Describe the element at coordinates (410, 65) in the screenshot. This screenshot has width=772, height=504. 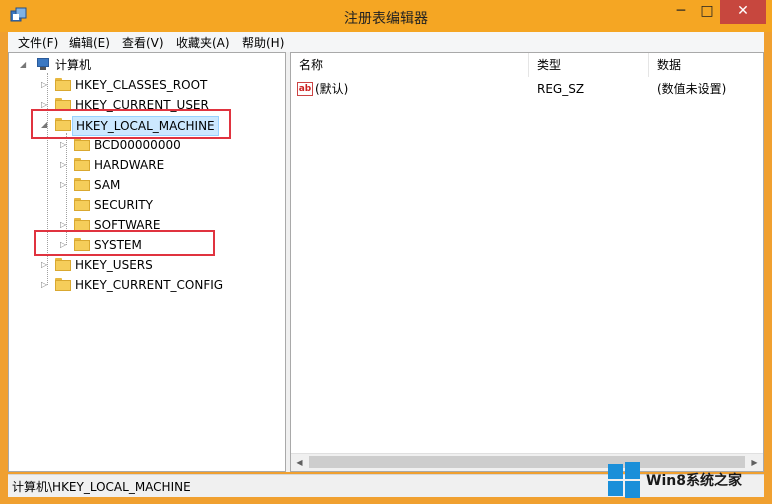
I see `column-header-name: 名称` at that location.